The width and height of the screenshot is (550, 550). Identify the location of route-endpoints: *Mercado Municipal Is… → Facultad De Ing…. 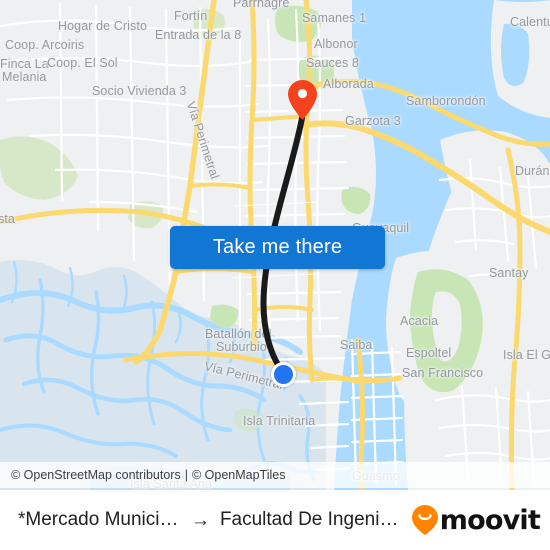
(211, 520).